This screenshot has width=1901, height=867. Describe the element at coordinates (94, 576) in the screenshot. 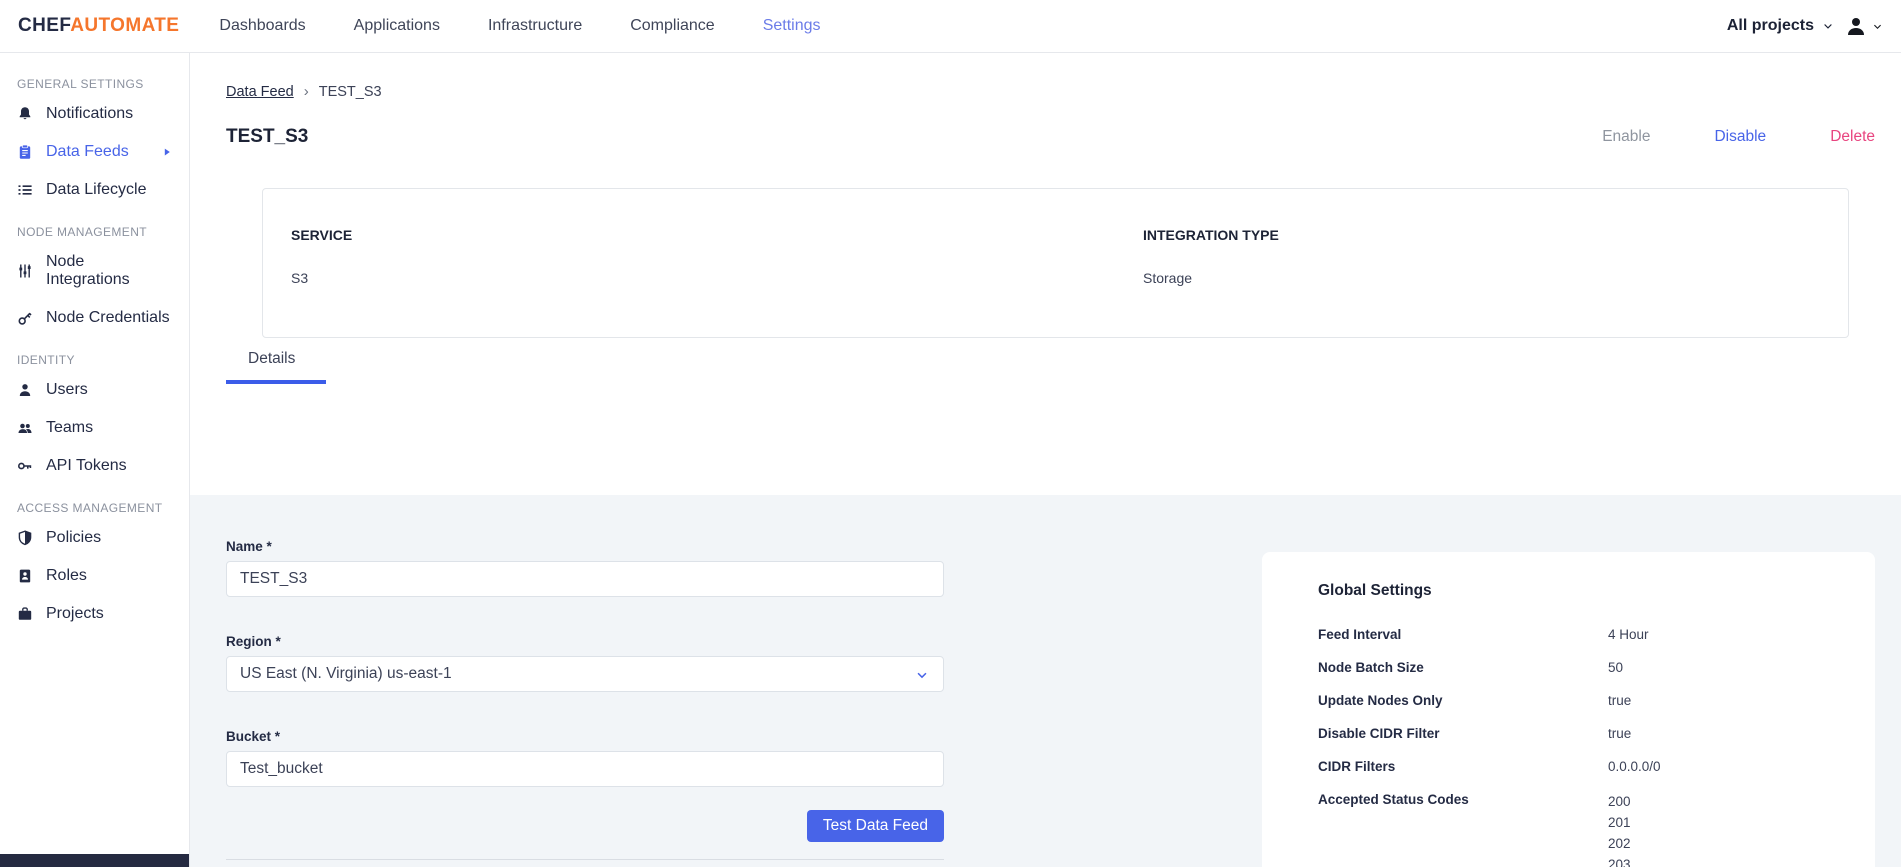

I see `sidebar-item-roles: Roles` at that location.